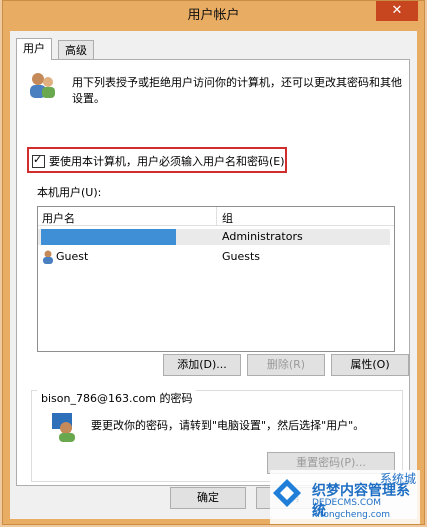 The width and height of the screenshot is (427, 527). I want to click on table-header: 用户名 组, so click(216, 216).